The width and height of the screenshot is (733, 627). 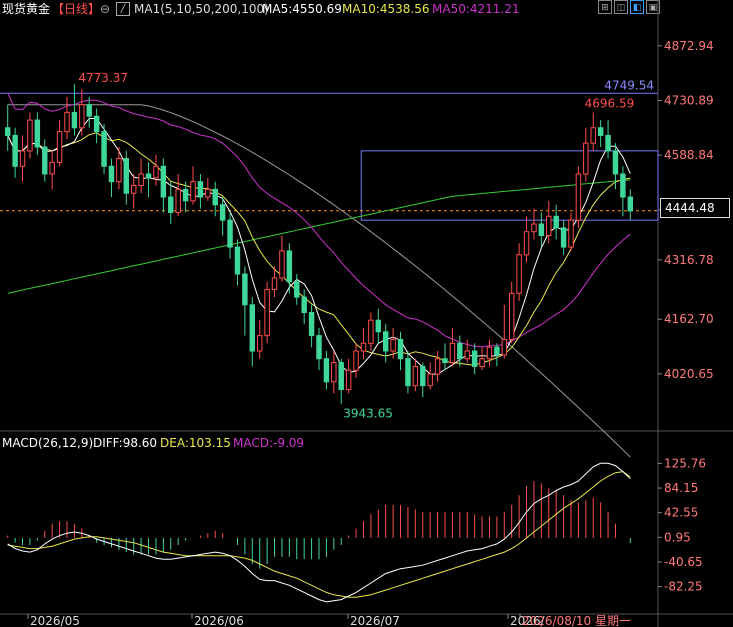 What do you see at coordinates (219, 620) in the screenshot?
I see `x-tick-label: 2026/06` at bounding box center [219, 620].